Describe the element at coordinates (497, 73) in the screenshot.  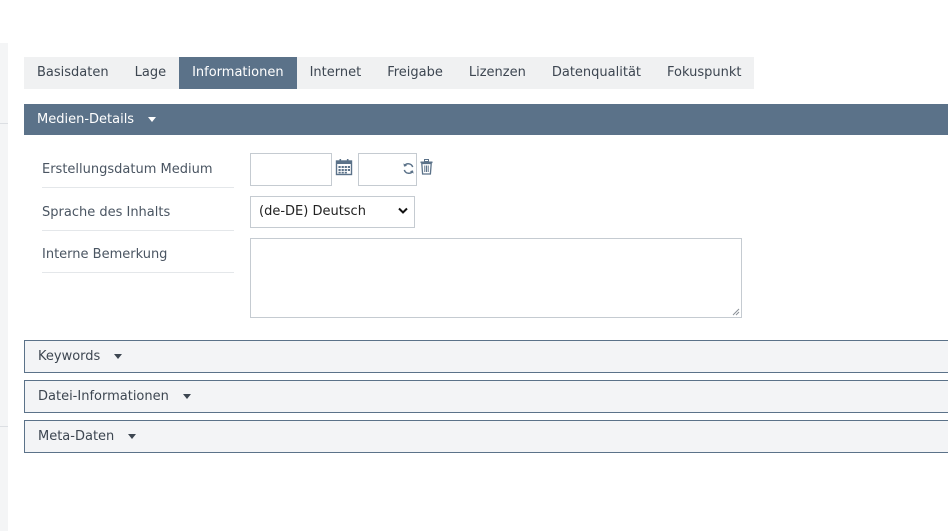
I see `tab-lizenzen: Lizenzen` at that location.